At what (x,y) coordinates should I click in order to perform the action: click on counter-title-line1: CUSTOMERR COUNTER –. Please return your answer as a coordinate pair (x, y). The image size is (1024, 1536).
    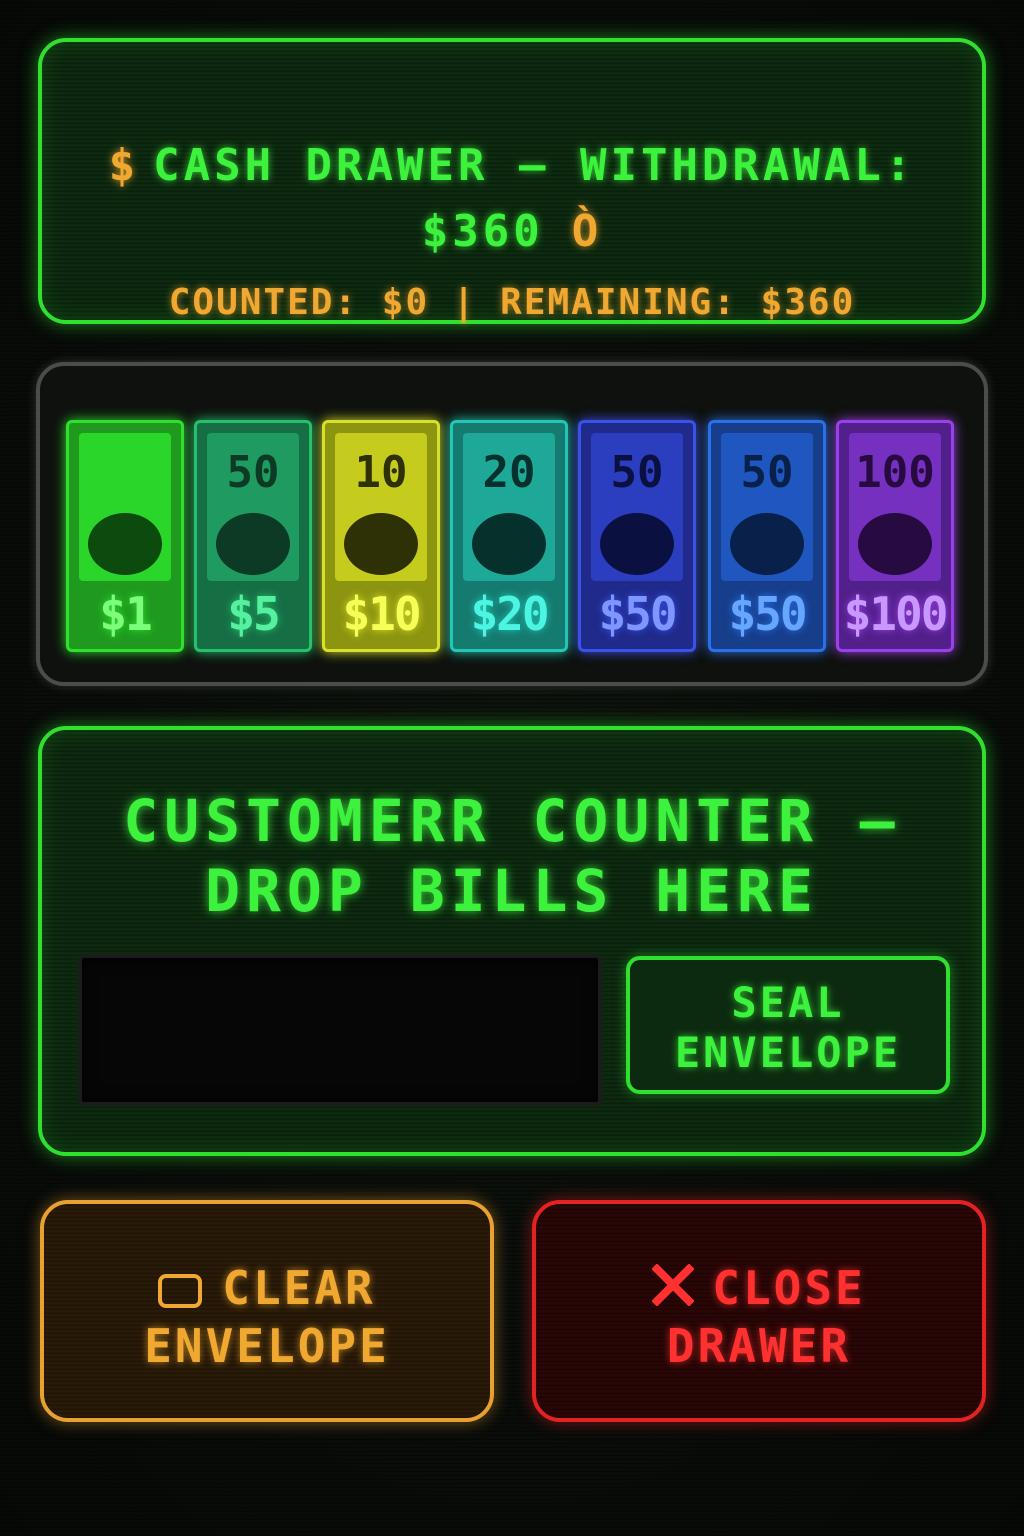
    Looking at the image, I should click on (512, 821).